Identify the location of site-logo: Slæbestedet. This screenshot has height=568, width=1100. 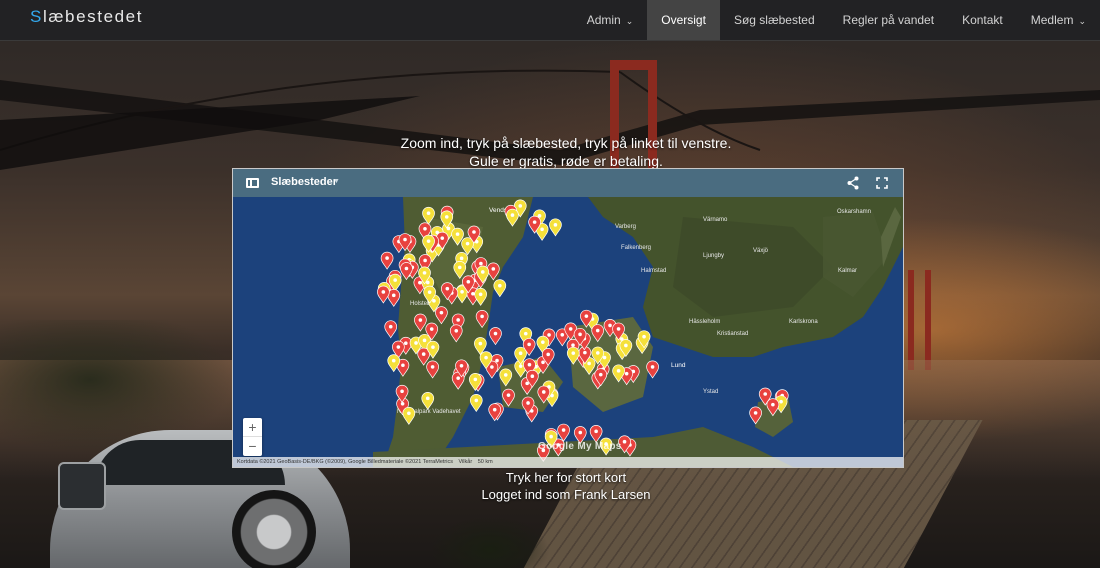
(86, 17).